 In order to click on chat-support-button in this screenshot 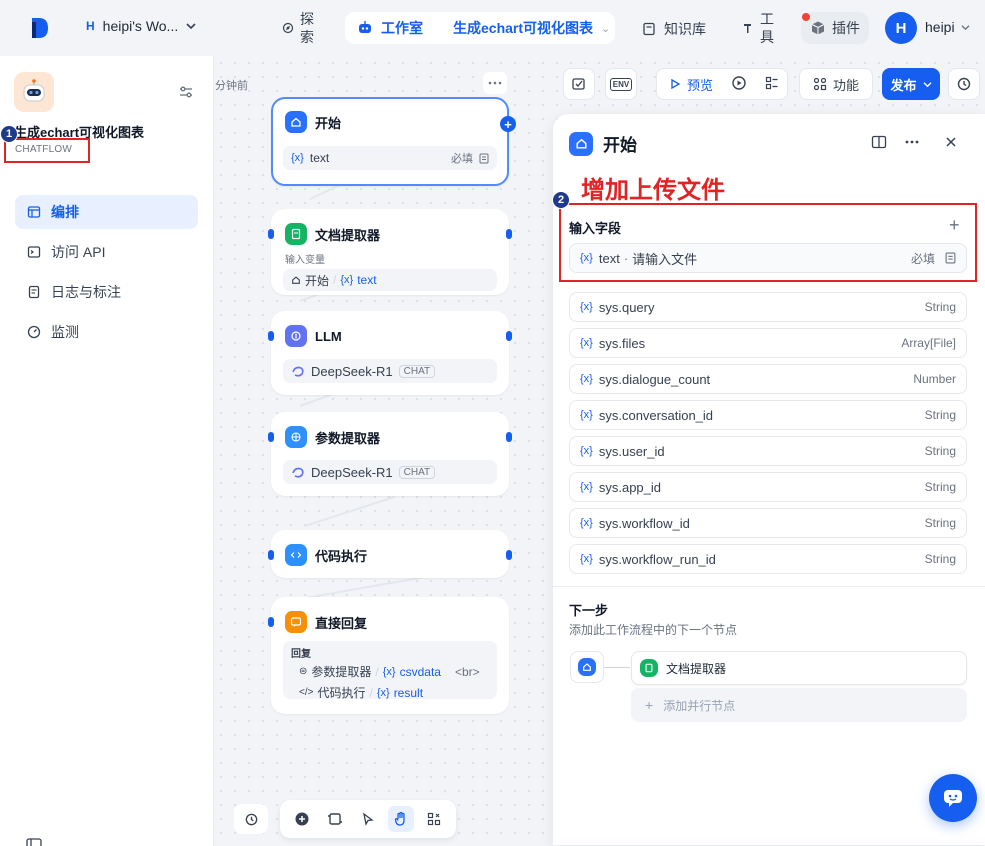, I will do `click(953, 798)`.